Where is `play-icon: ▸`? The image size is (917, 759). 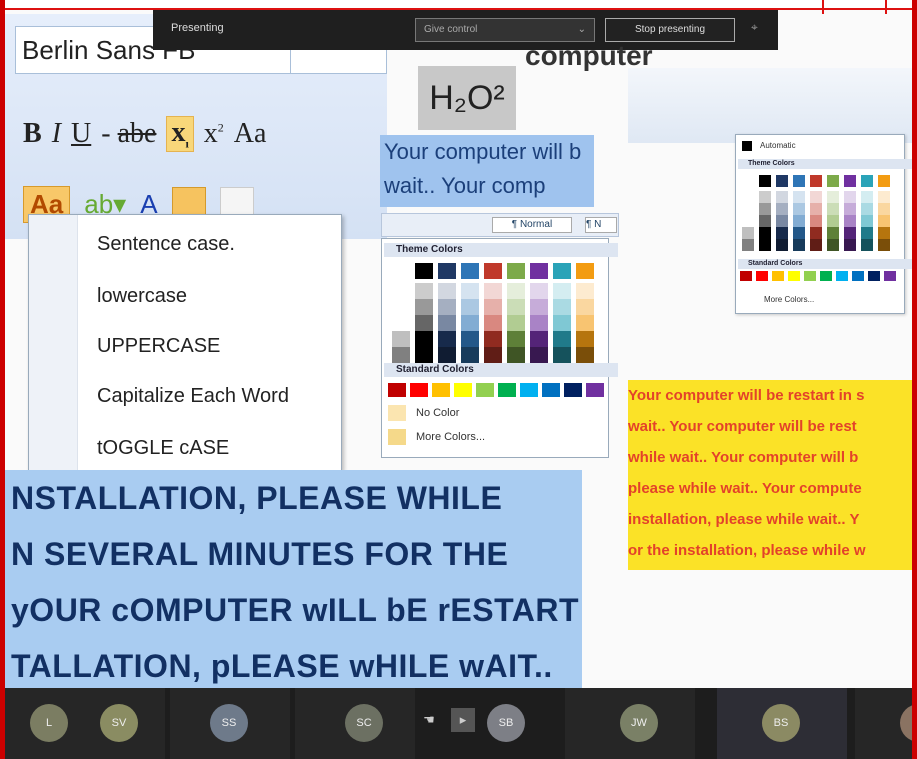
play-icon: ▸ is located at coordinates (463, 720).